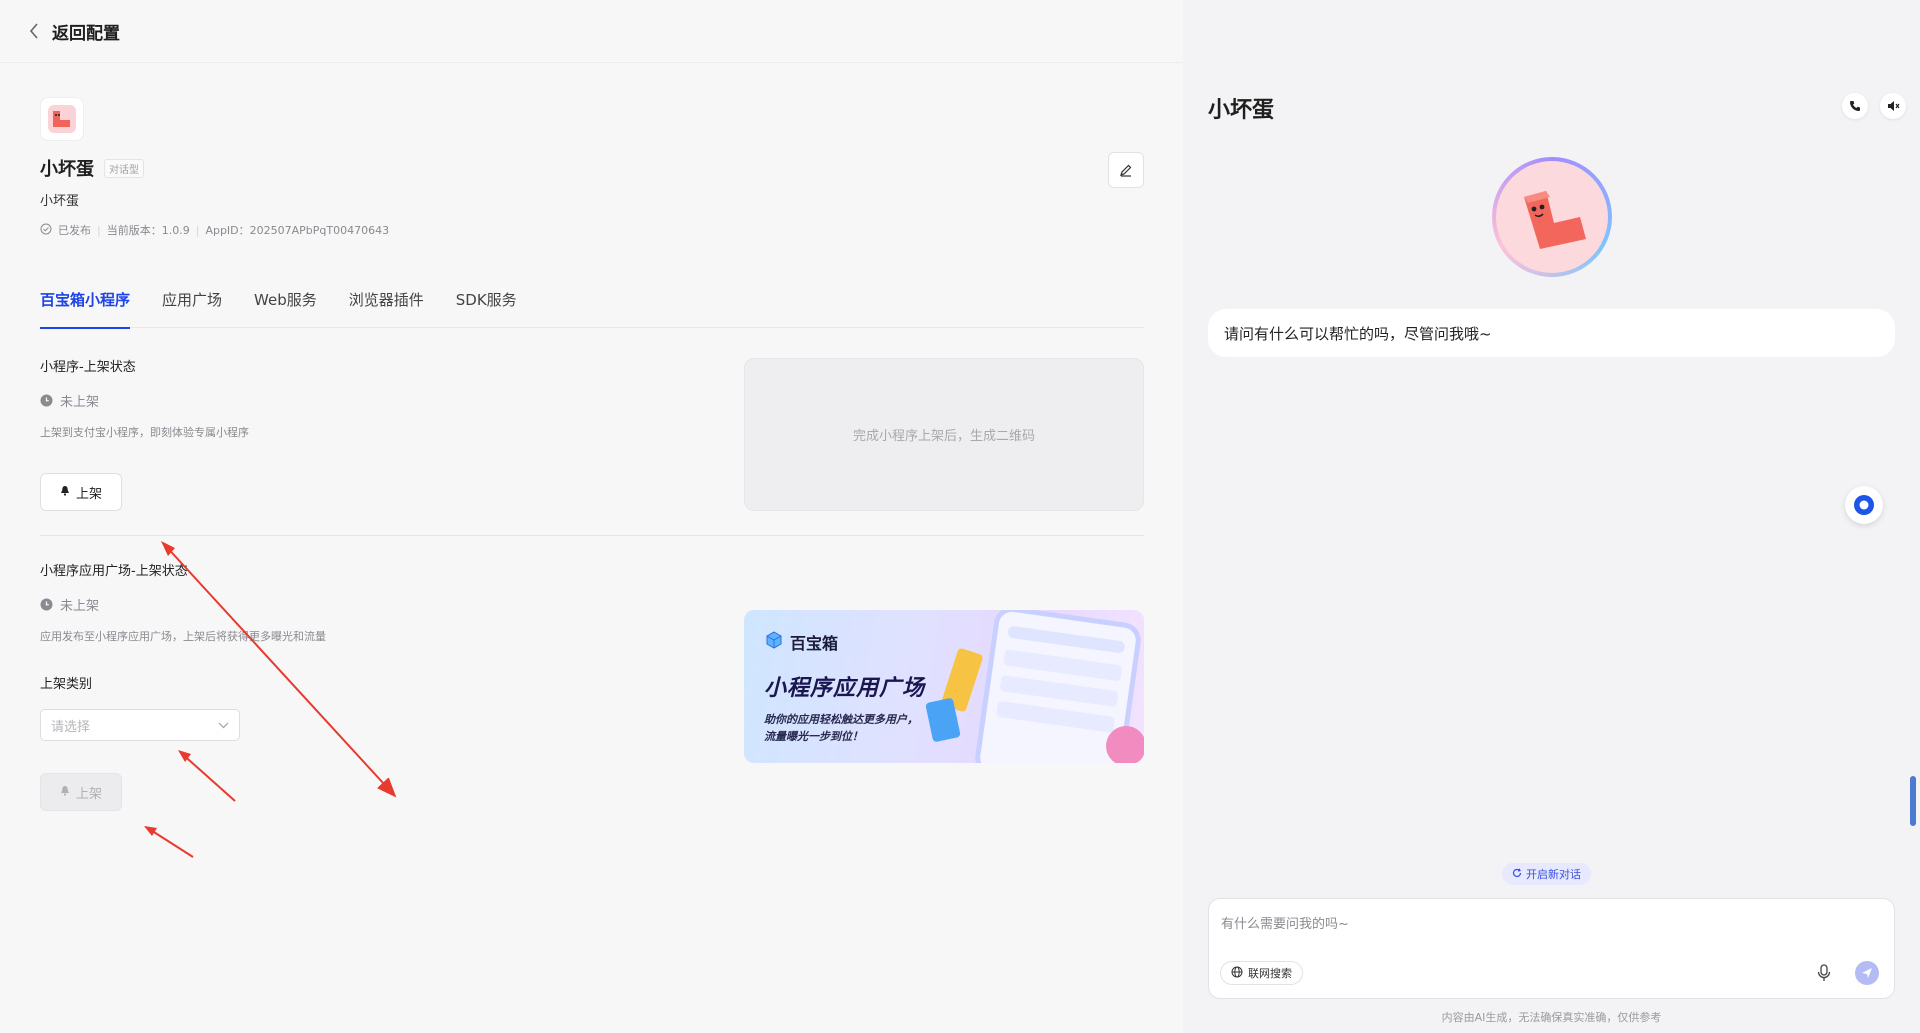 This screenshot has width=1920, height=1033. Describe the element at coordinates (66, 684) in the screenshot. I see `category-label: 上架类别` at that location.